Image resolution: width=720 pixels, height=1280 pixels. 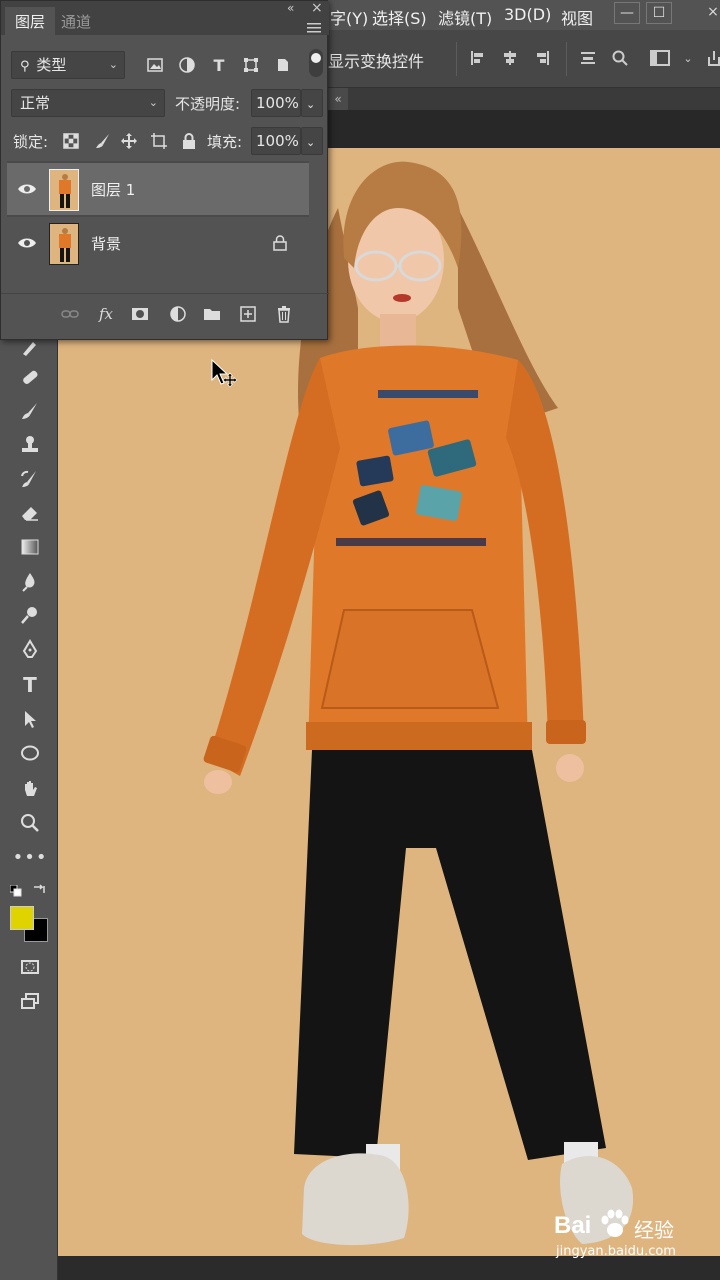 What do you see at coordinates (30, 411) in the screenshot?
I see `paint-brush-icon` at bounding box center [30, 411].